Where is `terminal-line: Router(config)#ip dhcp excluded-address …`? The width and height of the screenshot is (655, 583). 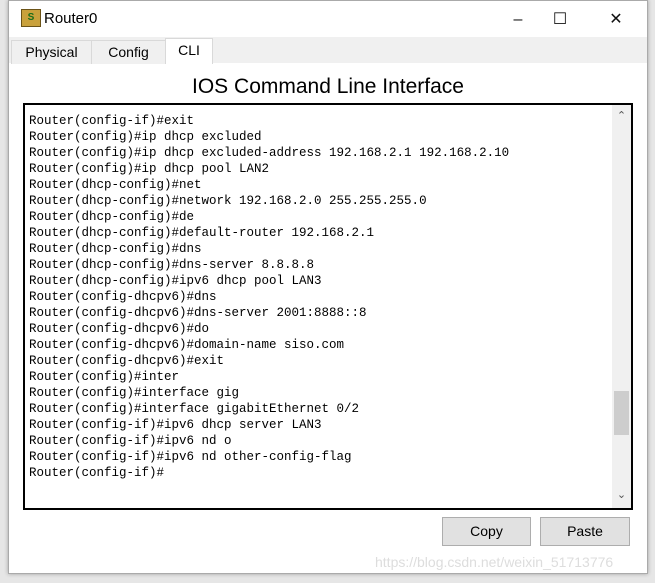 terminal-line: Router(config)#ip dhcp excluded-address … is located at coordinates (269, 153).